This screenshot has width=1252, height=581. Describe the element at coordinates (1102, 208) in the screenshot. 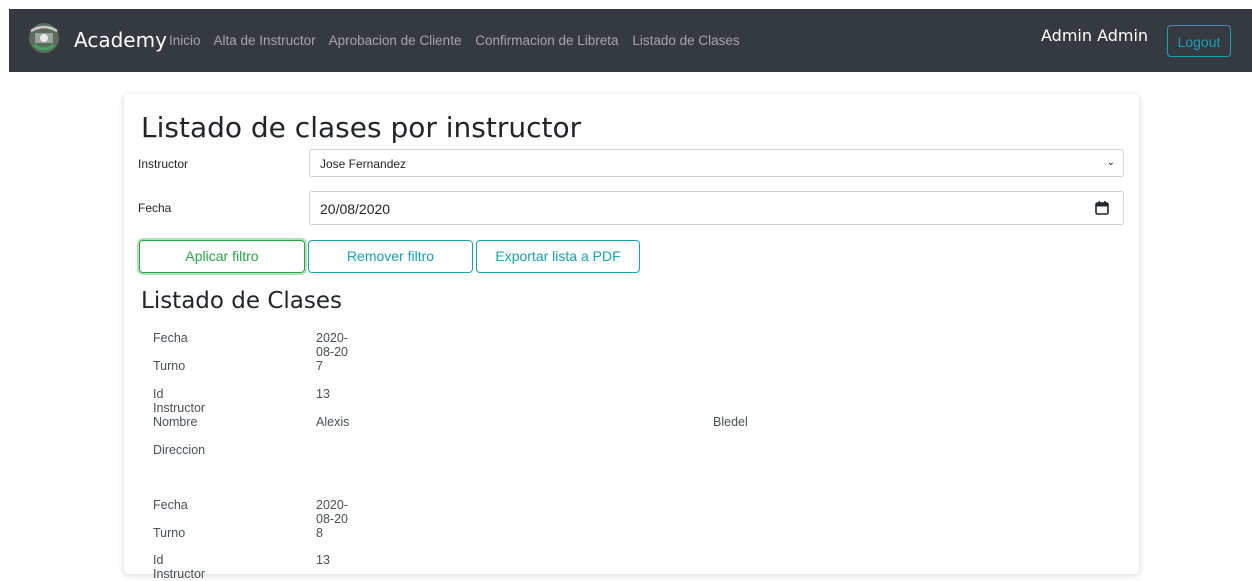

I see `calendar-icon` at that location.